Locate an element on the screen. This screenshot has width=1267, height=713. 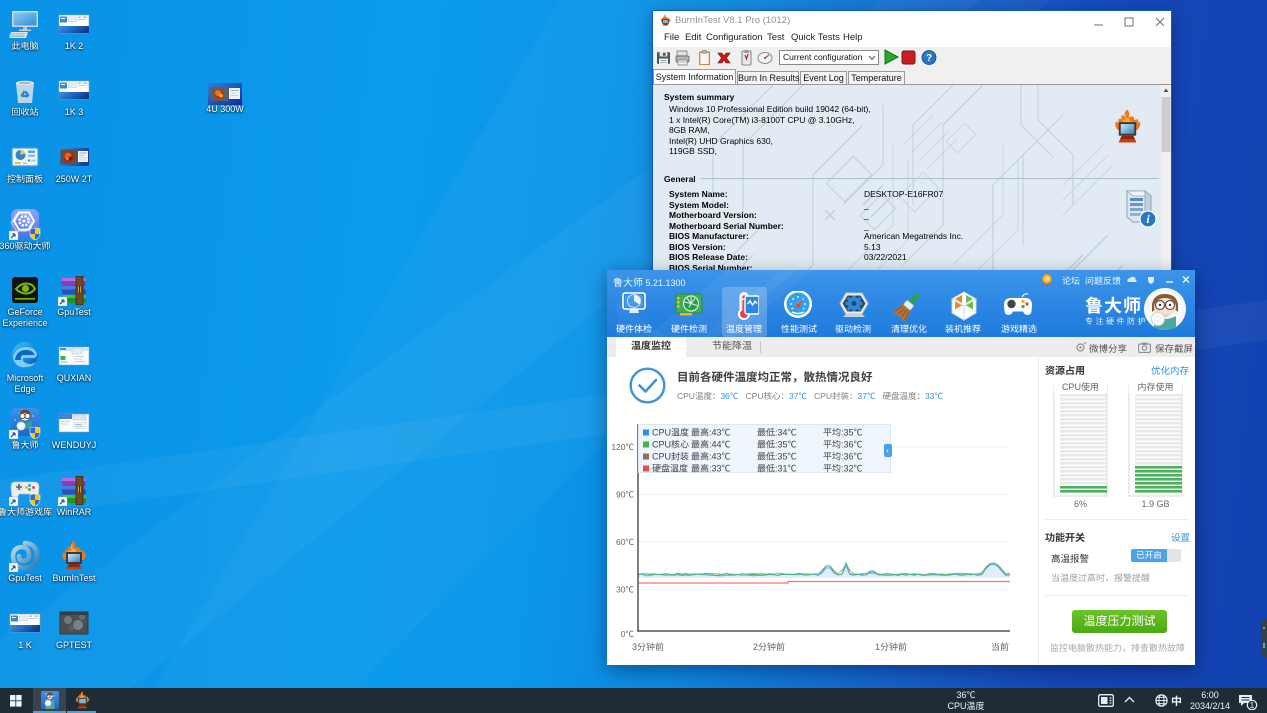
svg-text: 0℃ is located at coordinates (628, 634).